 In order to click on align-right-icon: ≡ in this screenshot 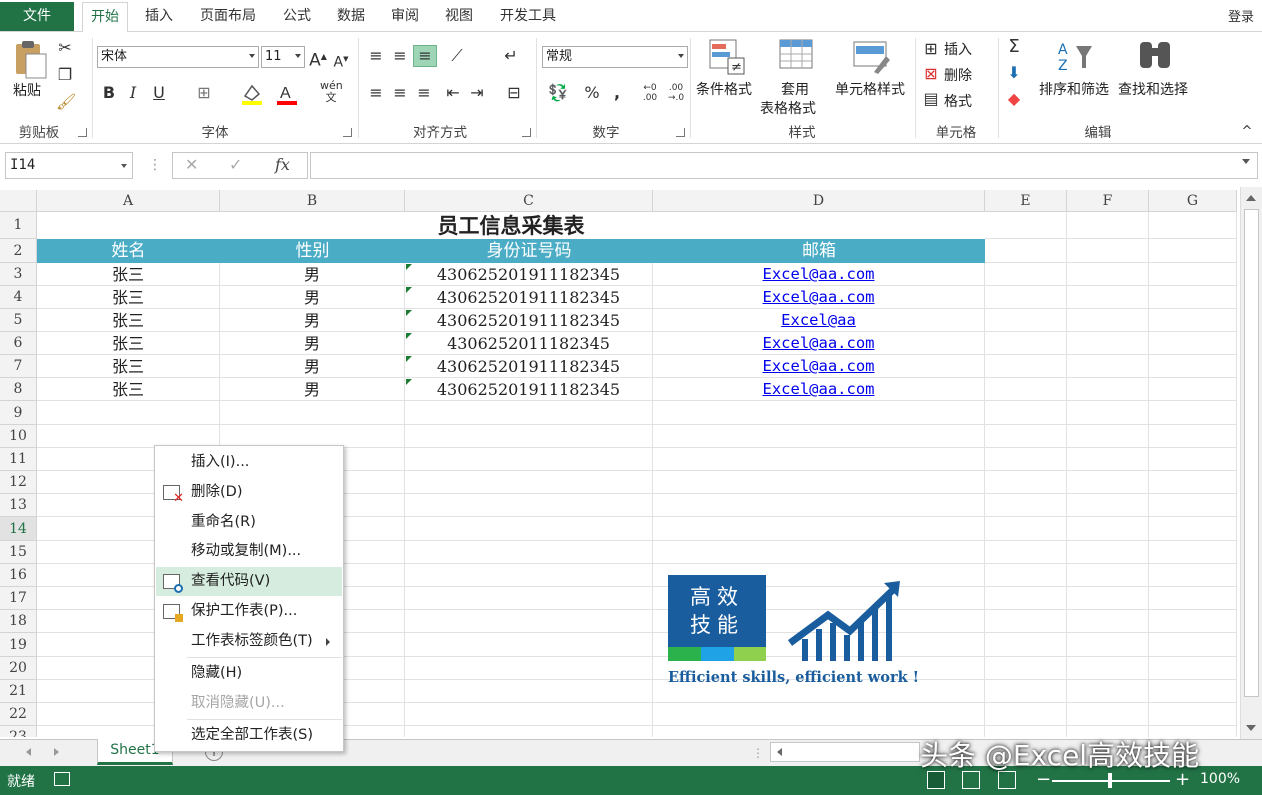, I will do `click(424, 93)`.